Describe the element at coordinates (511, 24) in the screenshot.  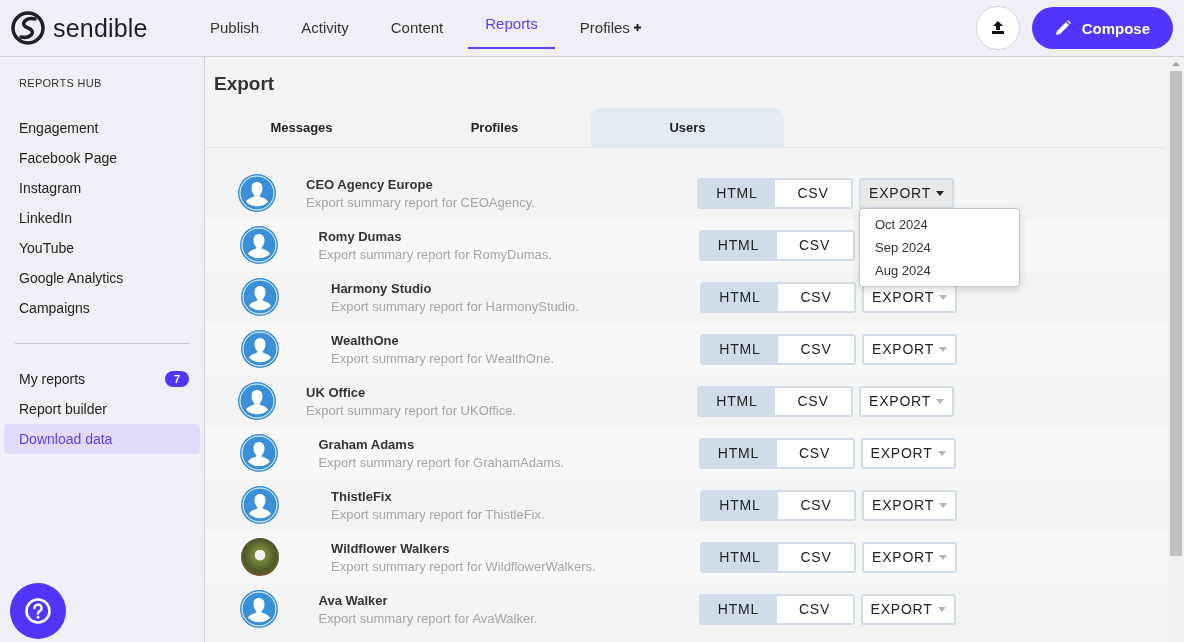
I see `nav-tab: Reports` at that location.